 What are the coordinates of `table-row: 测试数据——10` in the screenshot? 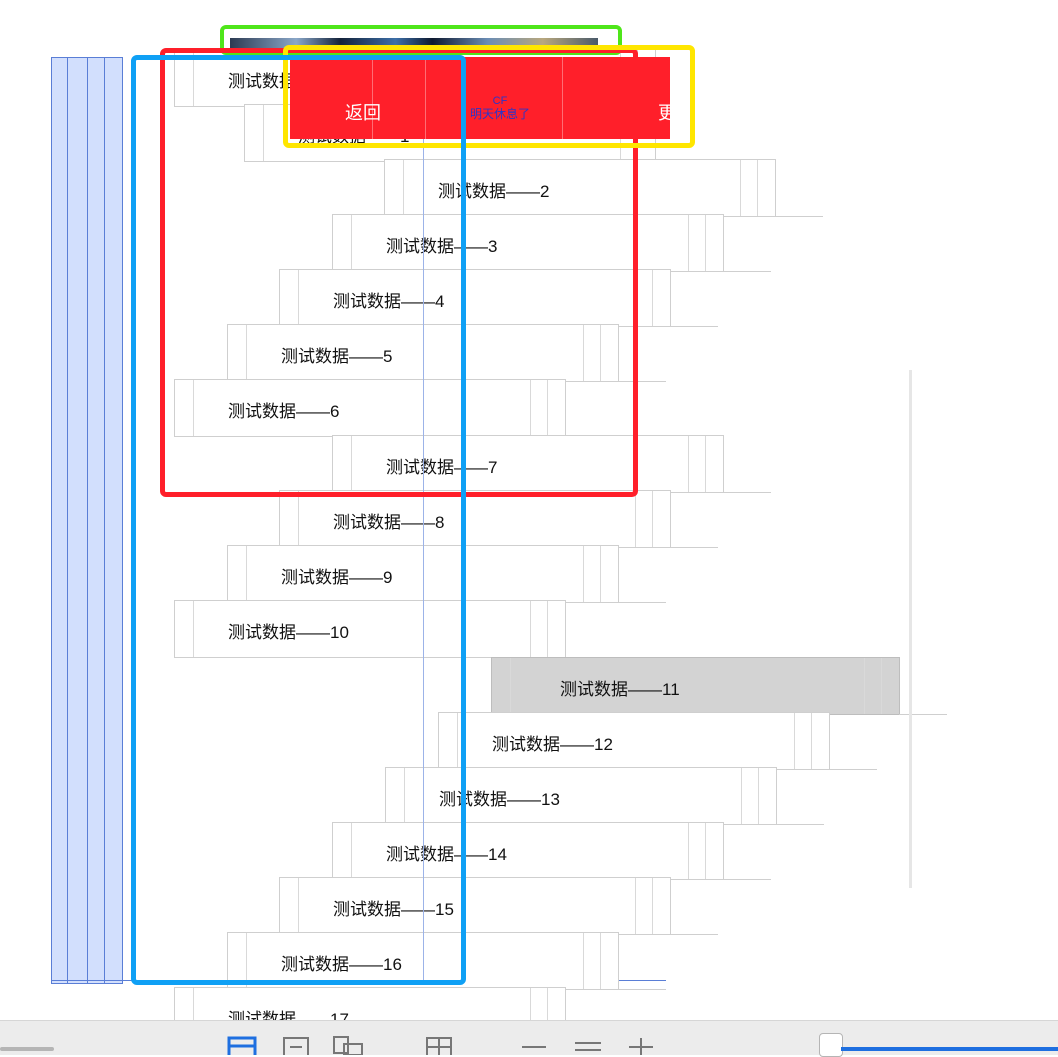 It's located at (393, 629).